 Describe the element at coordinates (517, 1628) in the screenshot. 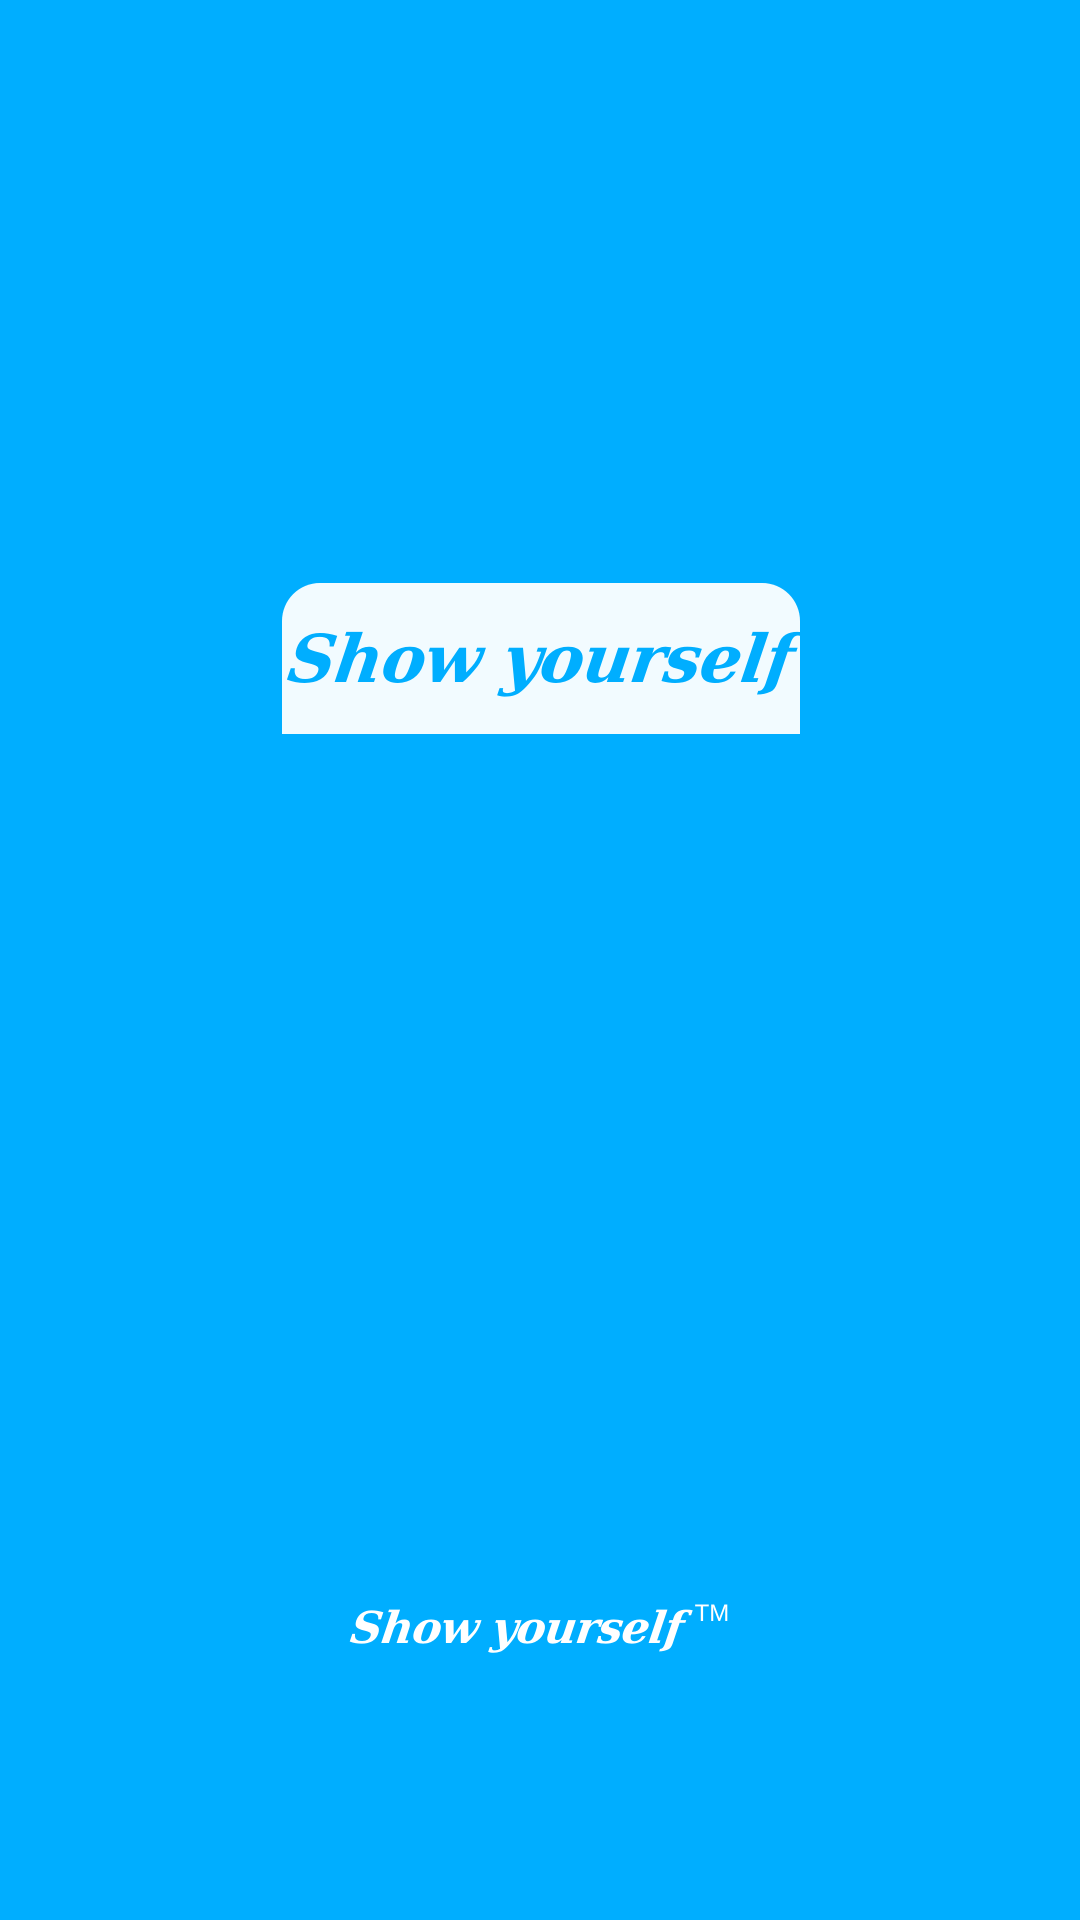

I see `footer-brand-name: Show yourself` at that location.